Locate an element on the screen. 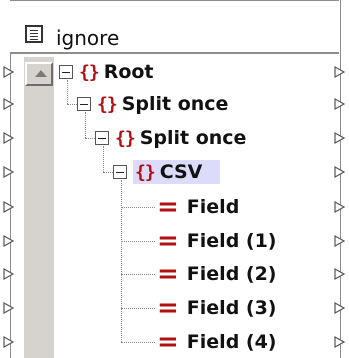 The height and width of the screenshot is (358, 349). node-label: Field (4) is located at coordinates (231, 342).